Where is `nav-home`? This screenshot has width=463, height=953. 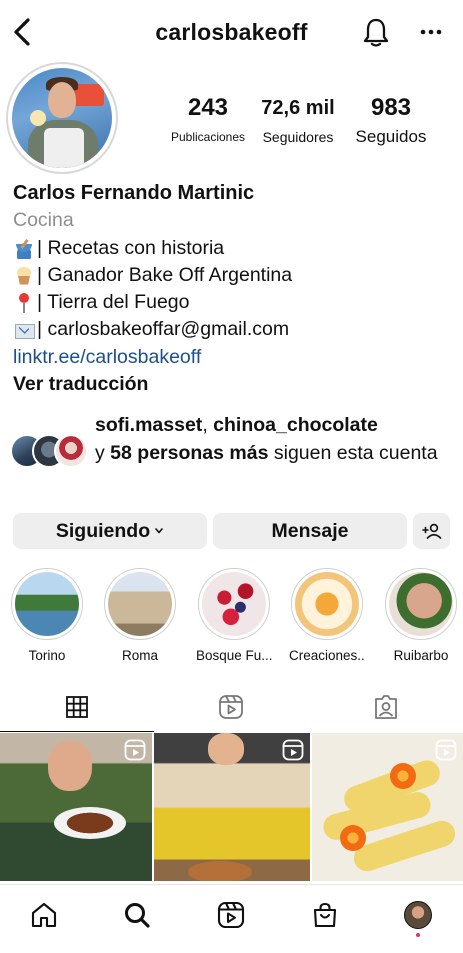 nav-home is located at coordinates (44, 915).